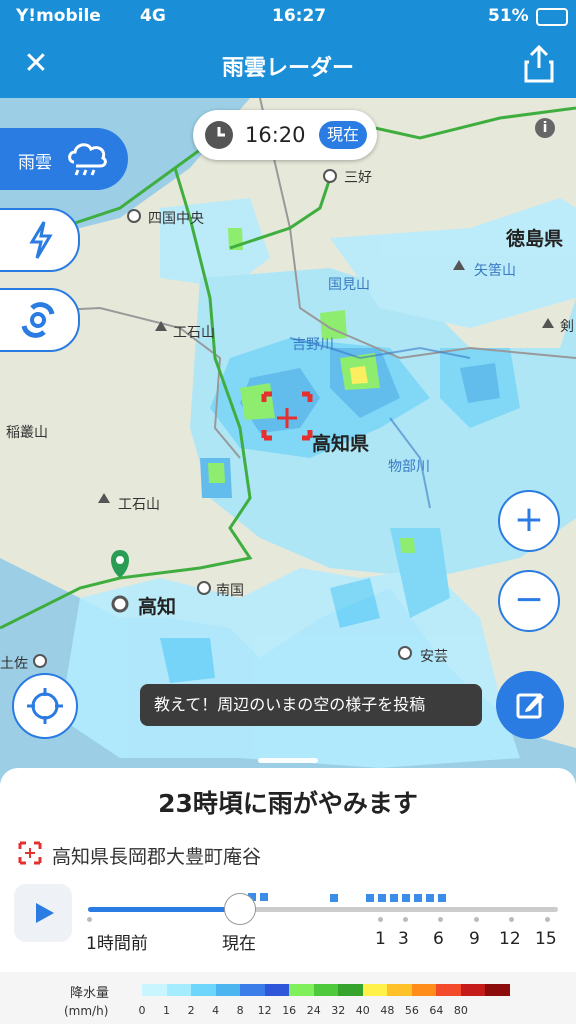 The image size is (576, 1024). Describe the element at coordinates (275, 135) in the screenshot. I see `radar-time: 16:20` at that location.